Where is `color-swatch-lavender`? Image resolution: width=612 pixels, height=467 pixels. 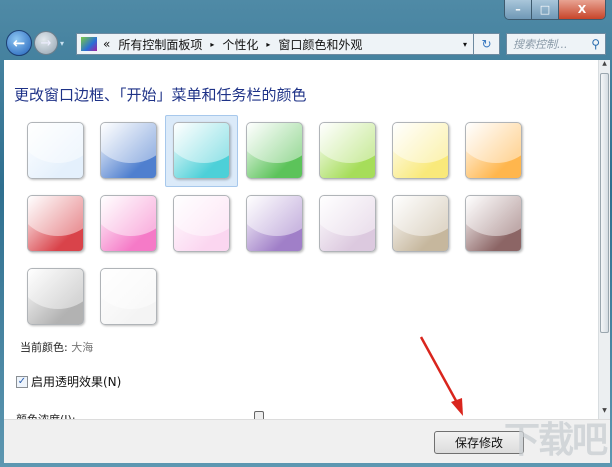 color-swatch-lavender is located at coordinates (347, 223).